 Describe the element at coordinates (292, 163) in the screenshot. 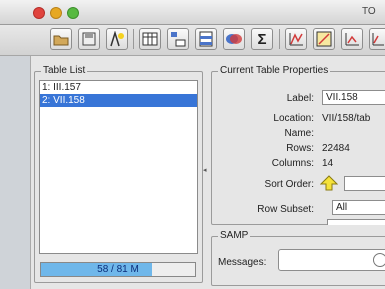

I see `columns-label: Columns:` at that location.